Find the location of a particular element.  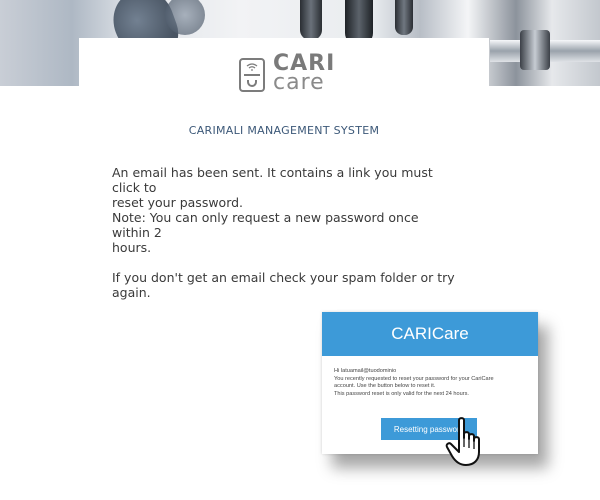

hand-pointer-icon is located at coordinates (462, 441).